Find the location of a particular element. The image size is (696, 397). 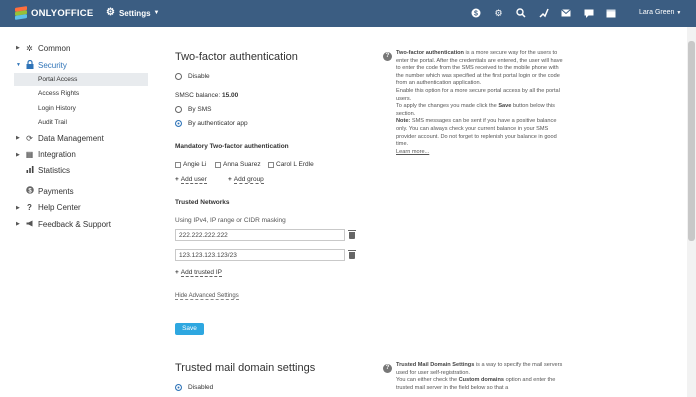

sidebar-subitem-access-rights: Access Rights is located at coordinates (81, 93).